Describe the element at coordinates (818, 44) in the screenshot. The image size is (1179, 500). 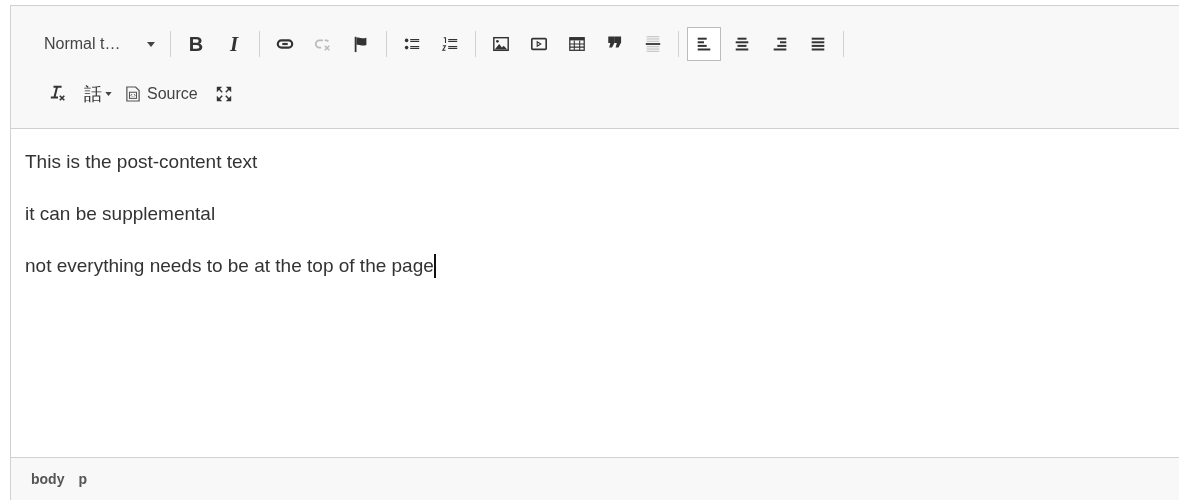
I see `justify-icon` at that location.